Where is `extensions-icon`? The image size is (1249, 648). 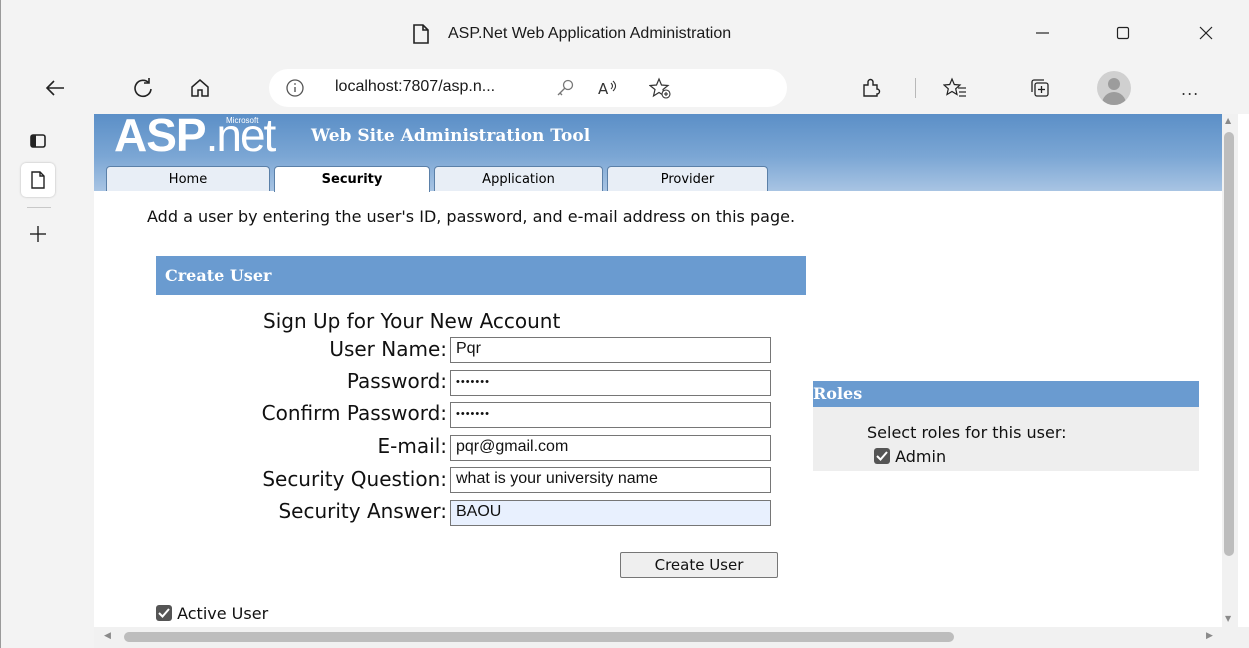
extensions-icon is located at coordinates (871, 88).